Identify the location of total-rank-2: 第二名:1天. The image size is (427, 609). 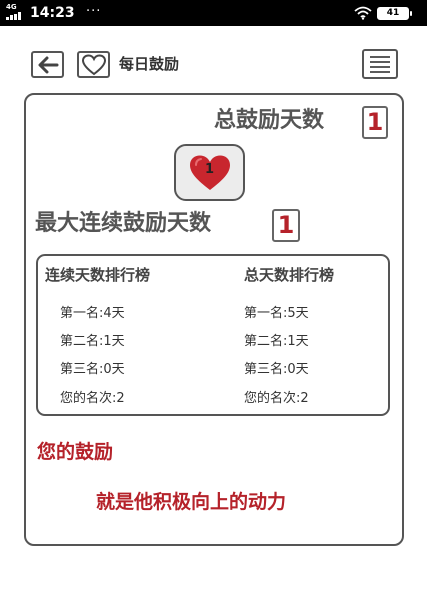
(276, 341).